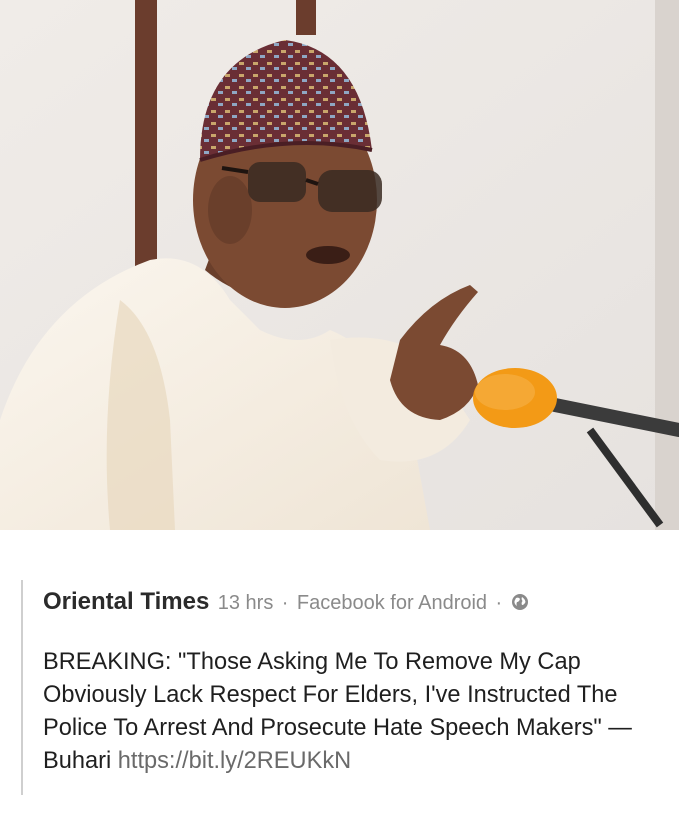 This screenshot has width=679, height=819. Describe the element at coordinates (339, 554) in the screenshot. I see `spacer` at that location.